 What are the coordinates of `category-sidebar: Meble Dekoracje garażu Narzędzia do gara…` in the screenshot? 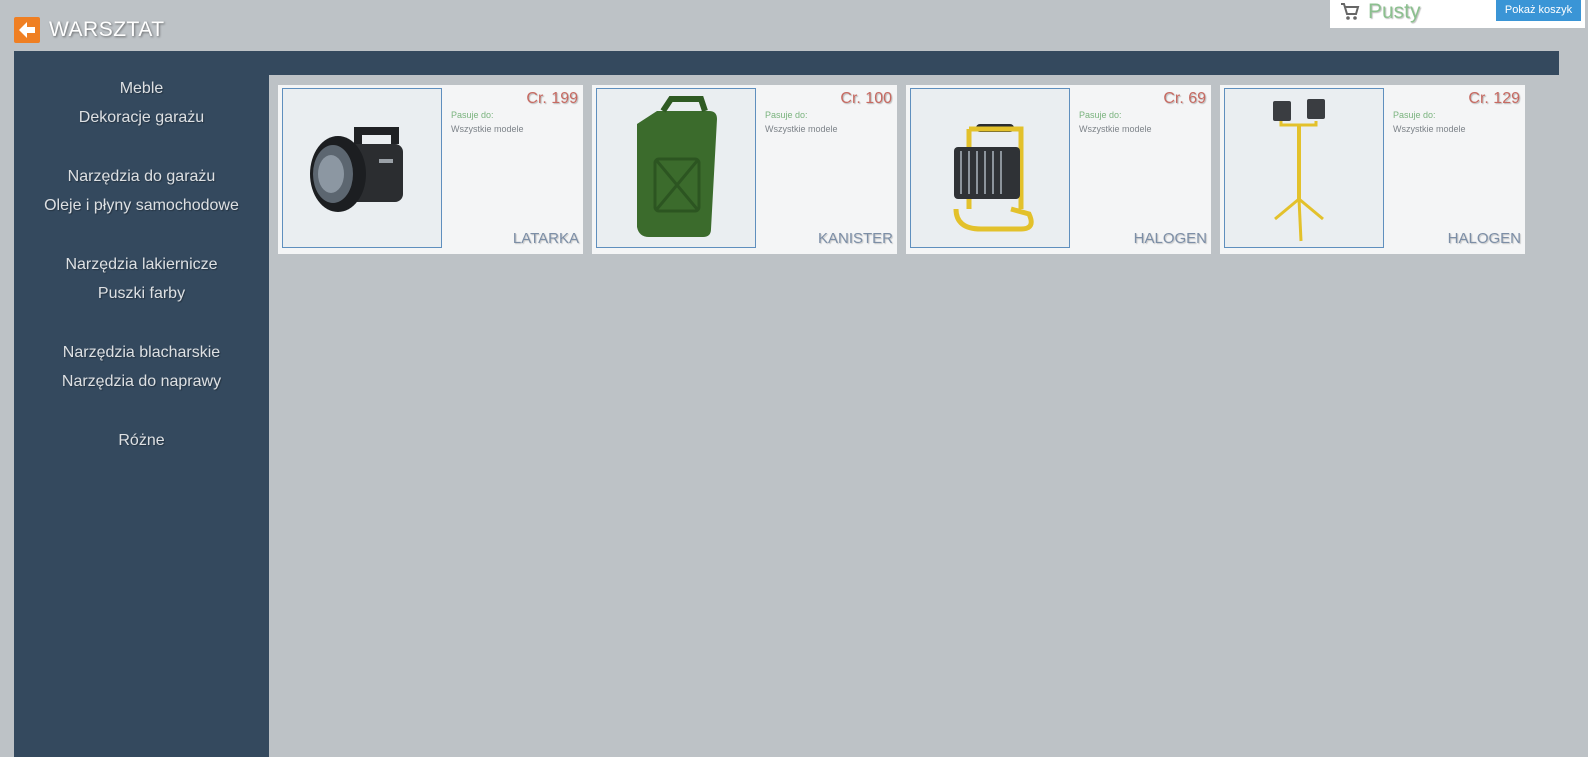 It's located at (141, 416).